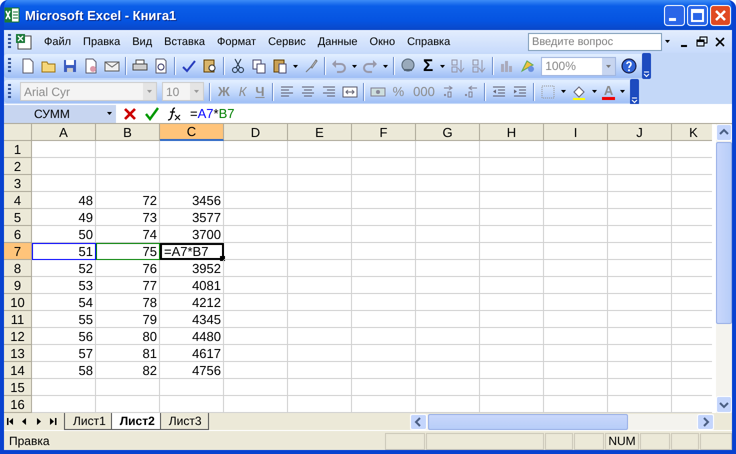  I want to click on column-header: C, so click(192, 132).